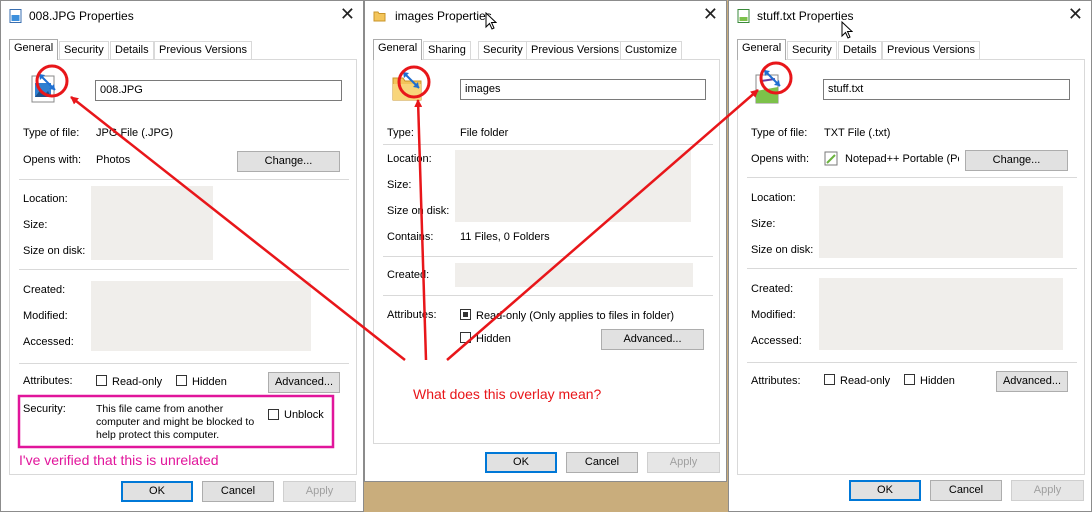 The image size is (1092, 512). What do you see at coordinates (176, 421) in the screenshot?
I see `security-highlight-box` at bounding box center [176, 421].